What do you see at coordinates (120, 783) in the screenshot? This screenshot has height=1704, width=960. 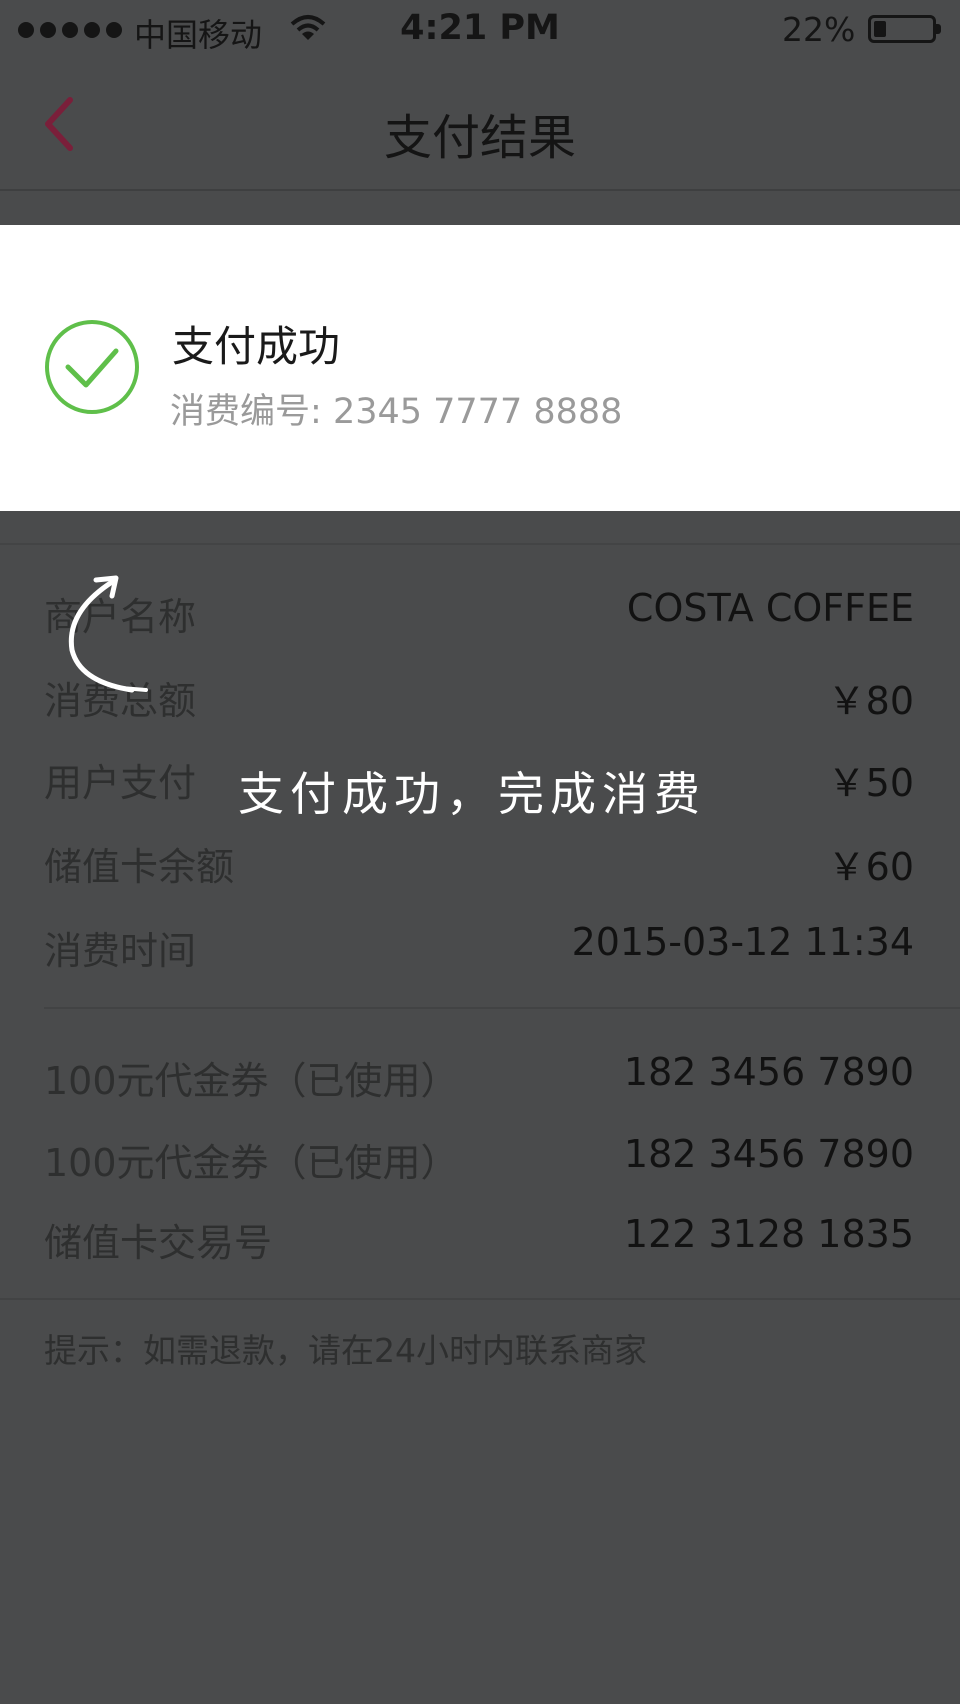 I see `detail-label: 用户支付` at bounding box center [120, 783].